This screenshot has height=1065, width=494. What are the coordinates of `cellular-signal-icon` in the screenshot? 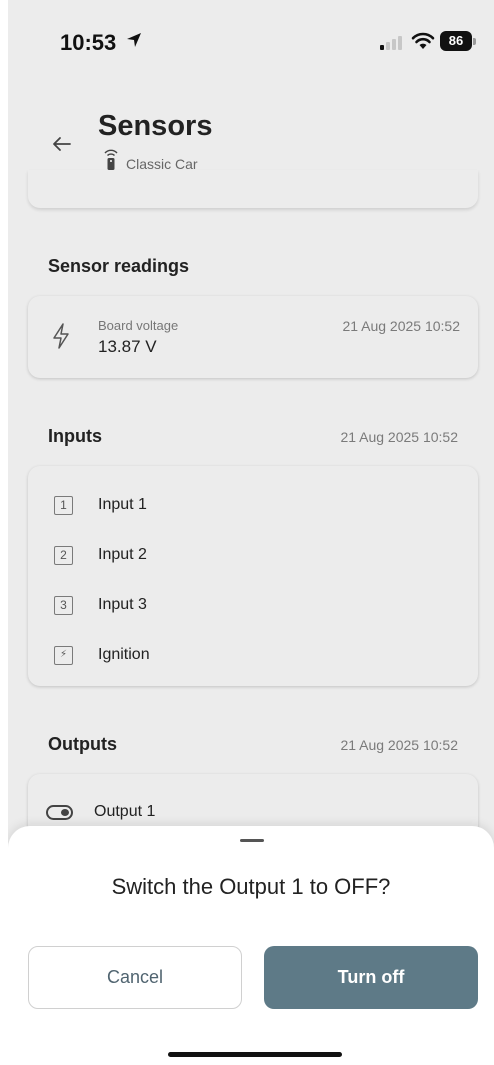 It's located at (391, 42).